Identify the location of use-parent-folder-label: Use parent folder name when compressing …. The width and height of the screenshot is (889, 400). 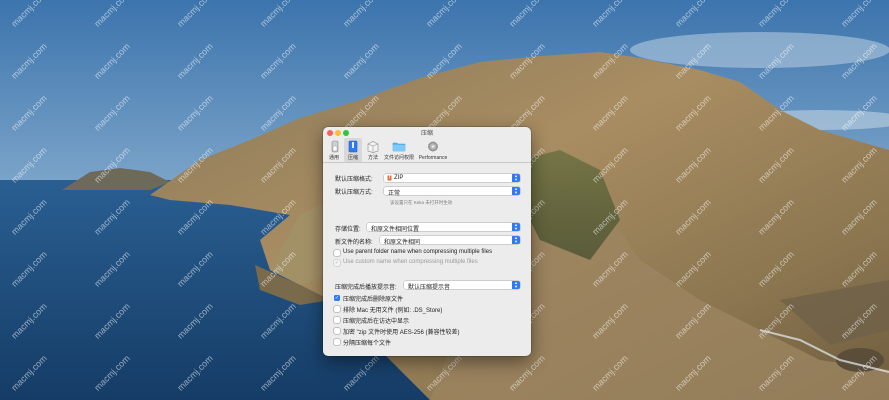
(418, 252).